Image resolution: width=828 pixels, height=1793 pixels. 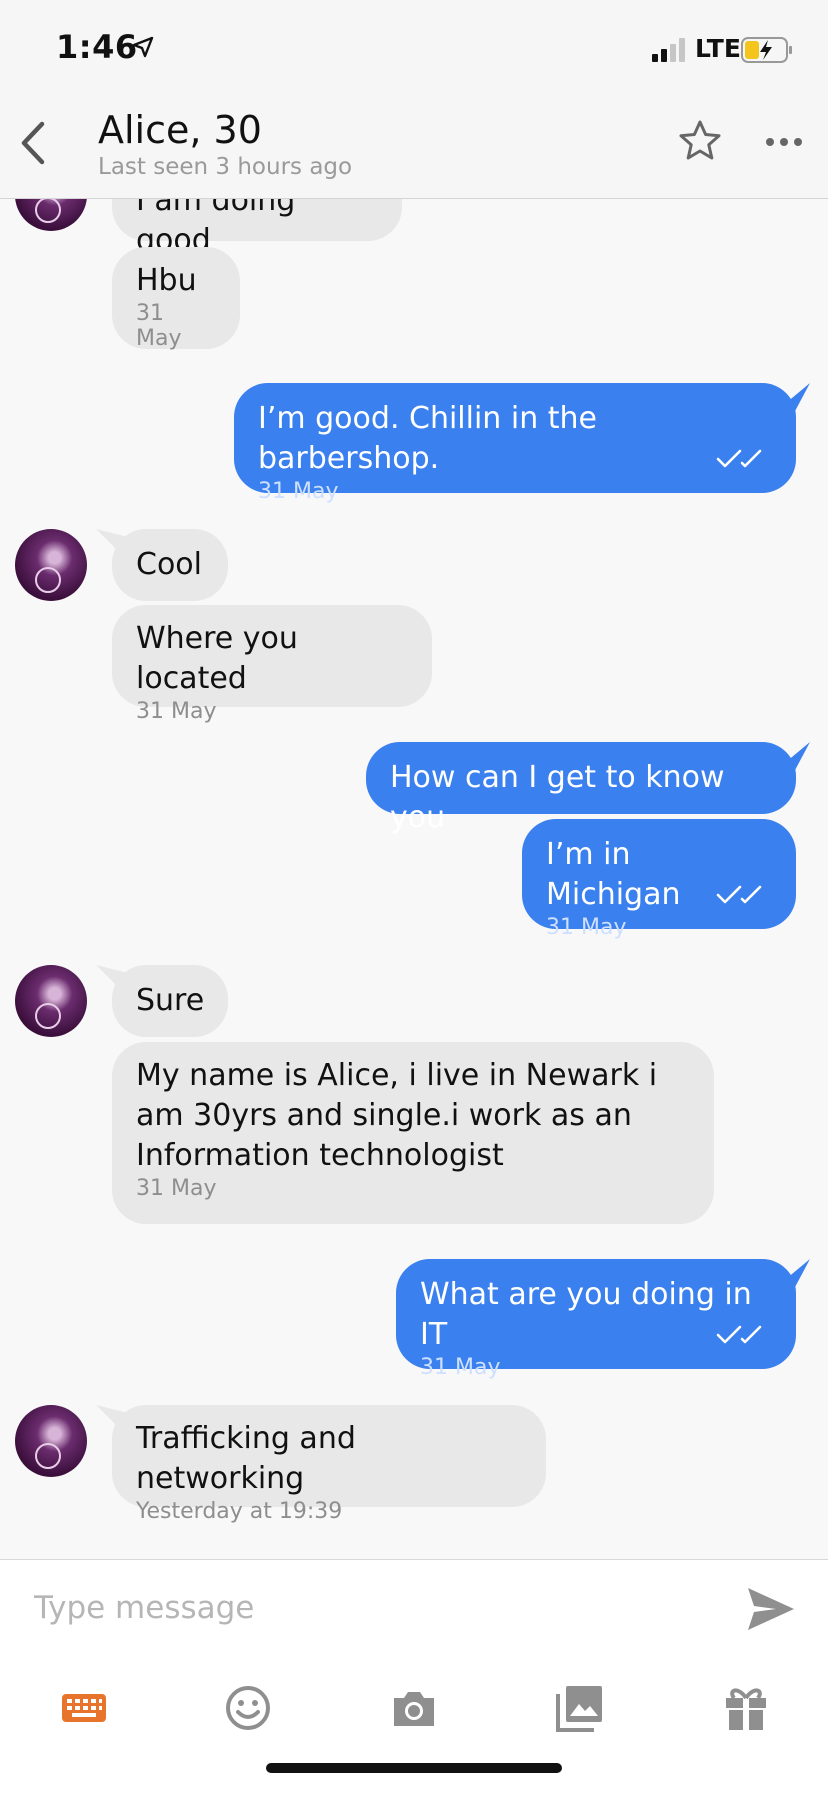 I want to click on message-bubble-incoming: Cool, so click(x=170, y=565).